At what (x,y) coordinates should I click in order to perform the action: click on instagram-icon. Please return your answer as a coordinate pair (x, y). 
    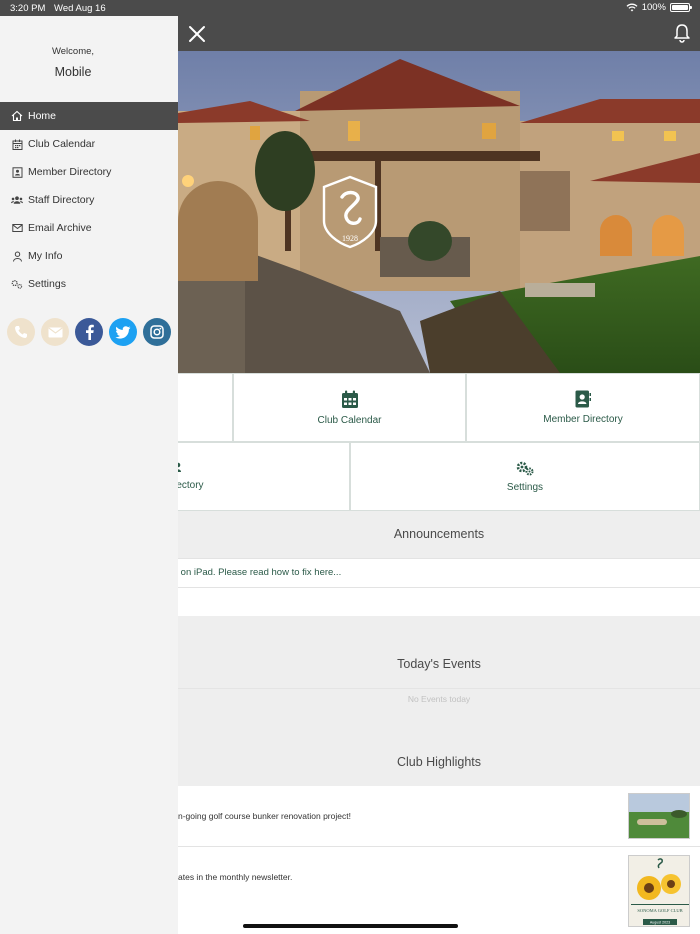
    Looking at the image, I should click on (157, 332).